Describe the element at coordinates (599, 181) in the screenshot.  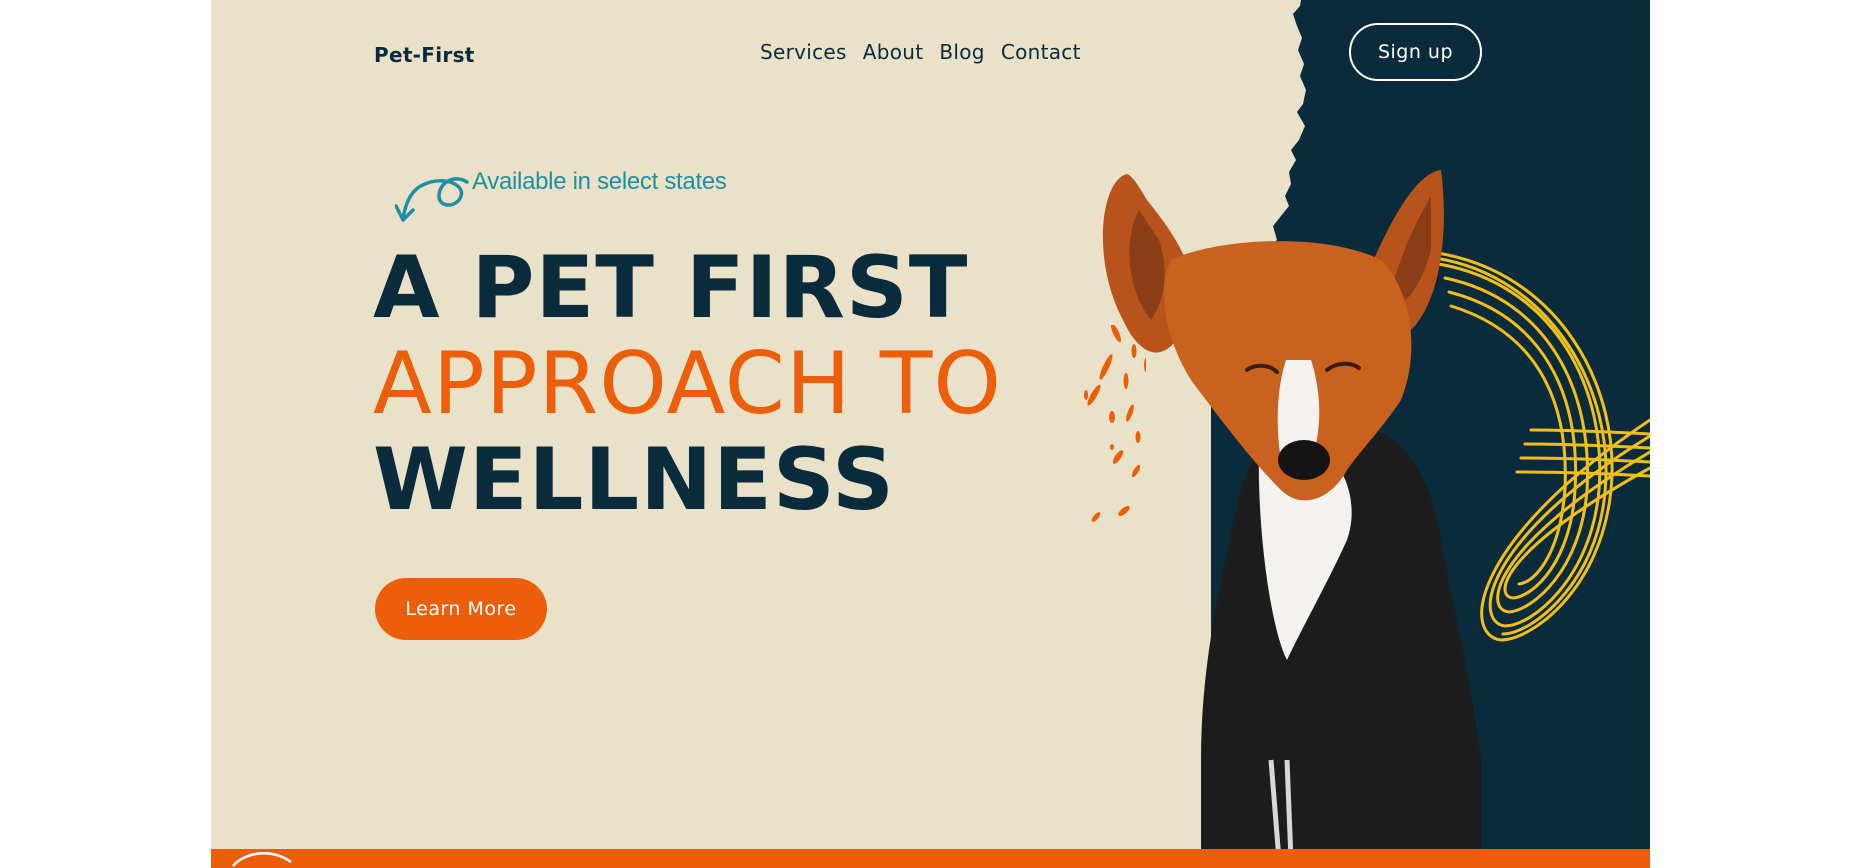
I see `availability-tagline: Available in select states` at that location.